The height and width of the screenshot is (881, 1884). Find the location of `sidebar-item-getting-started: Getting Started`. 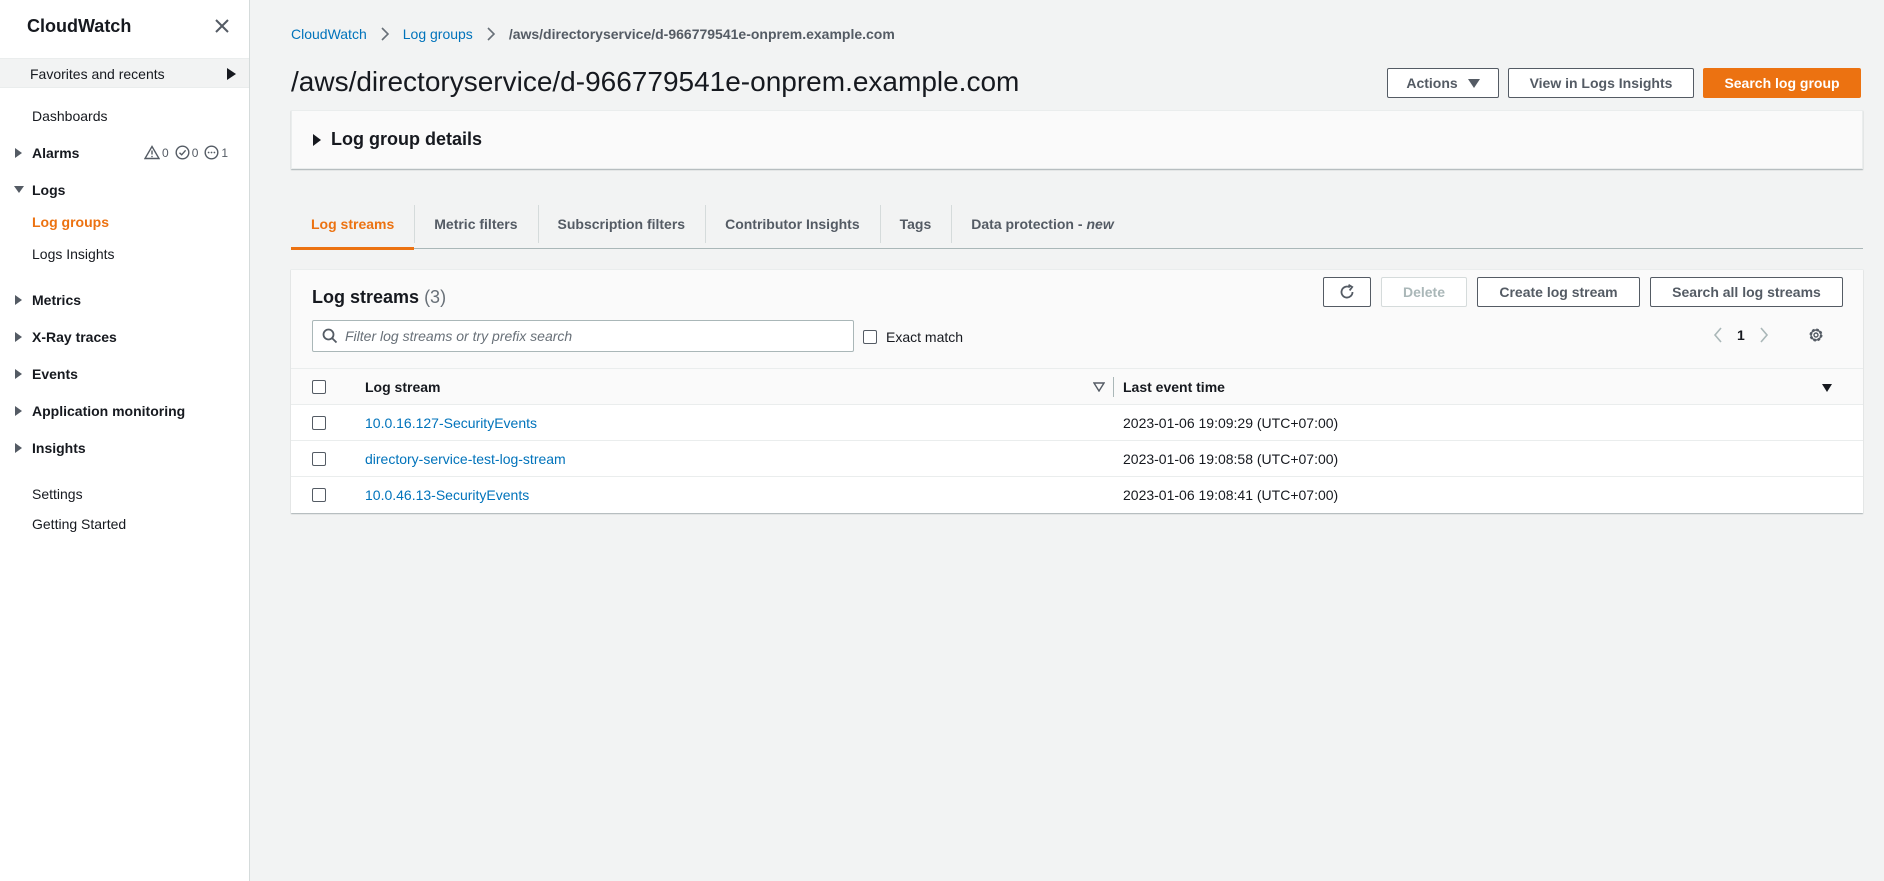

sidebar-item-getting-started: Getting Started is located at coordinates (79, 524).